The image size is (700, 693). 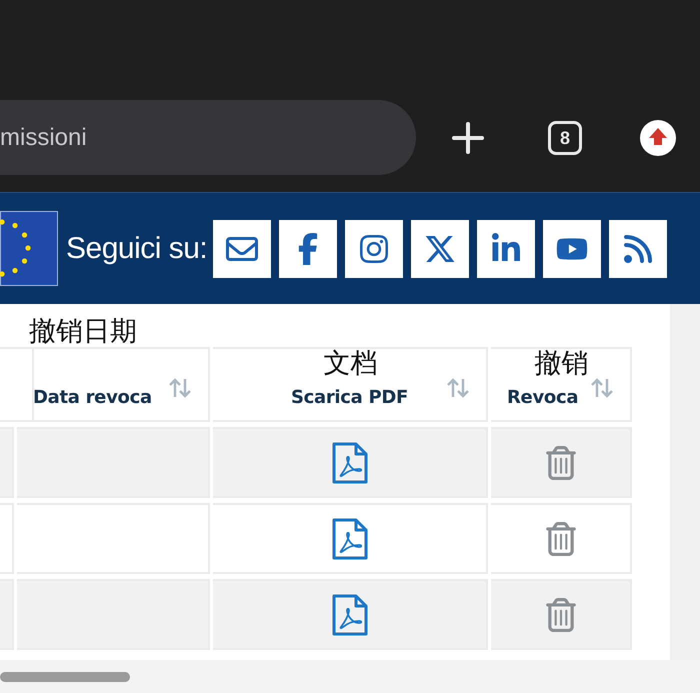 I want to click on rss-icon, so click(x=638, y=248).